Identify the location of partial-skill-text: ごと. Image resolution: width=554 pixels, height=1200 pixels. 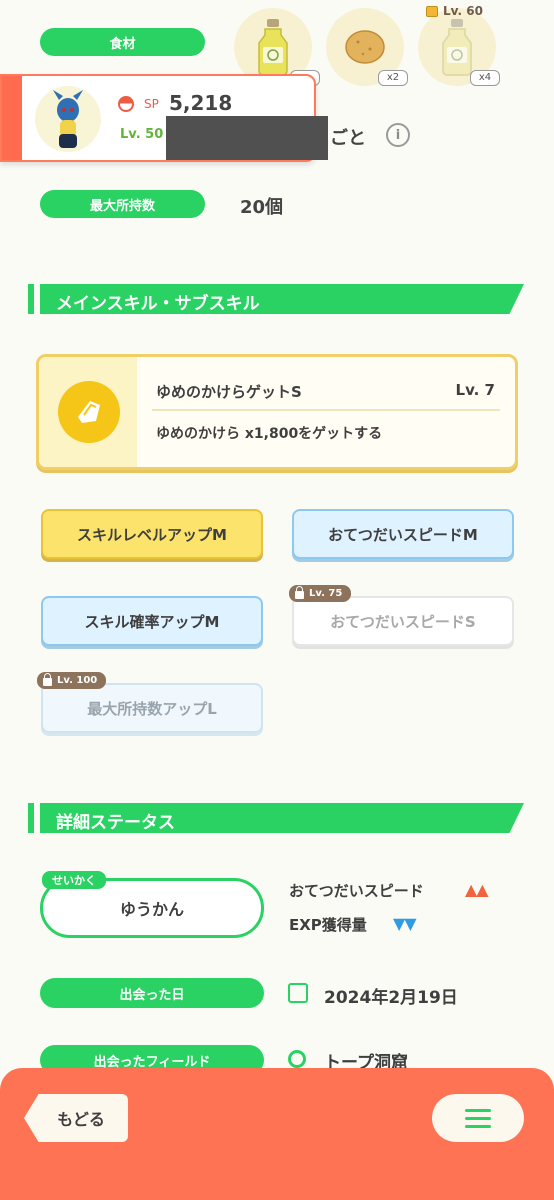
(348, 138).